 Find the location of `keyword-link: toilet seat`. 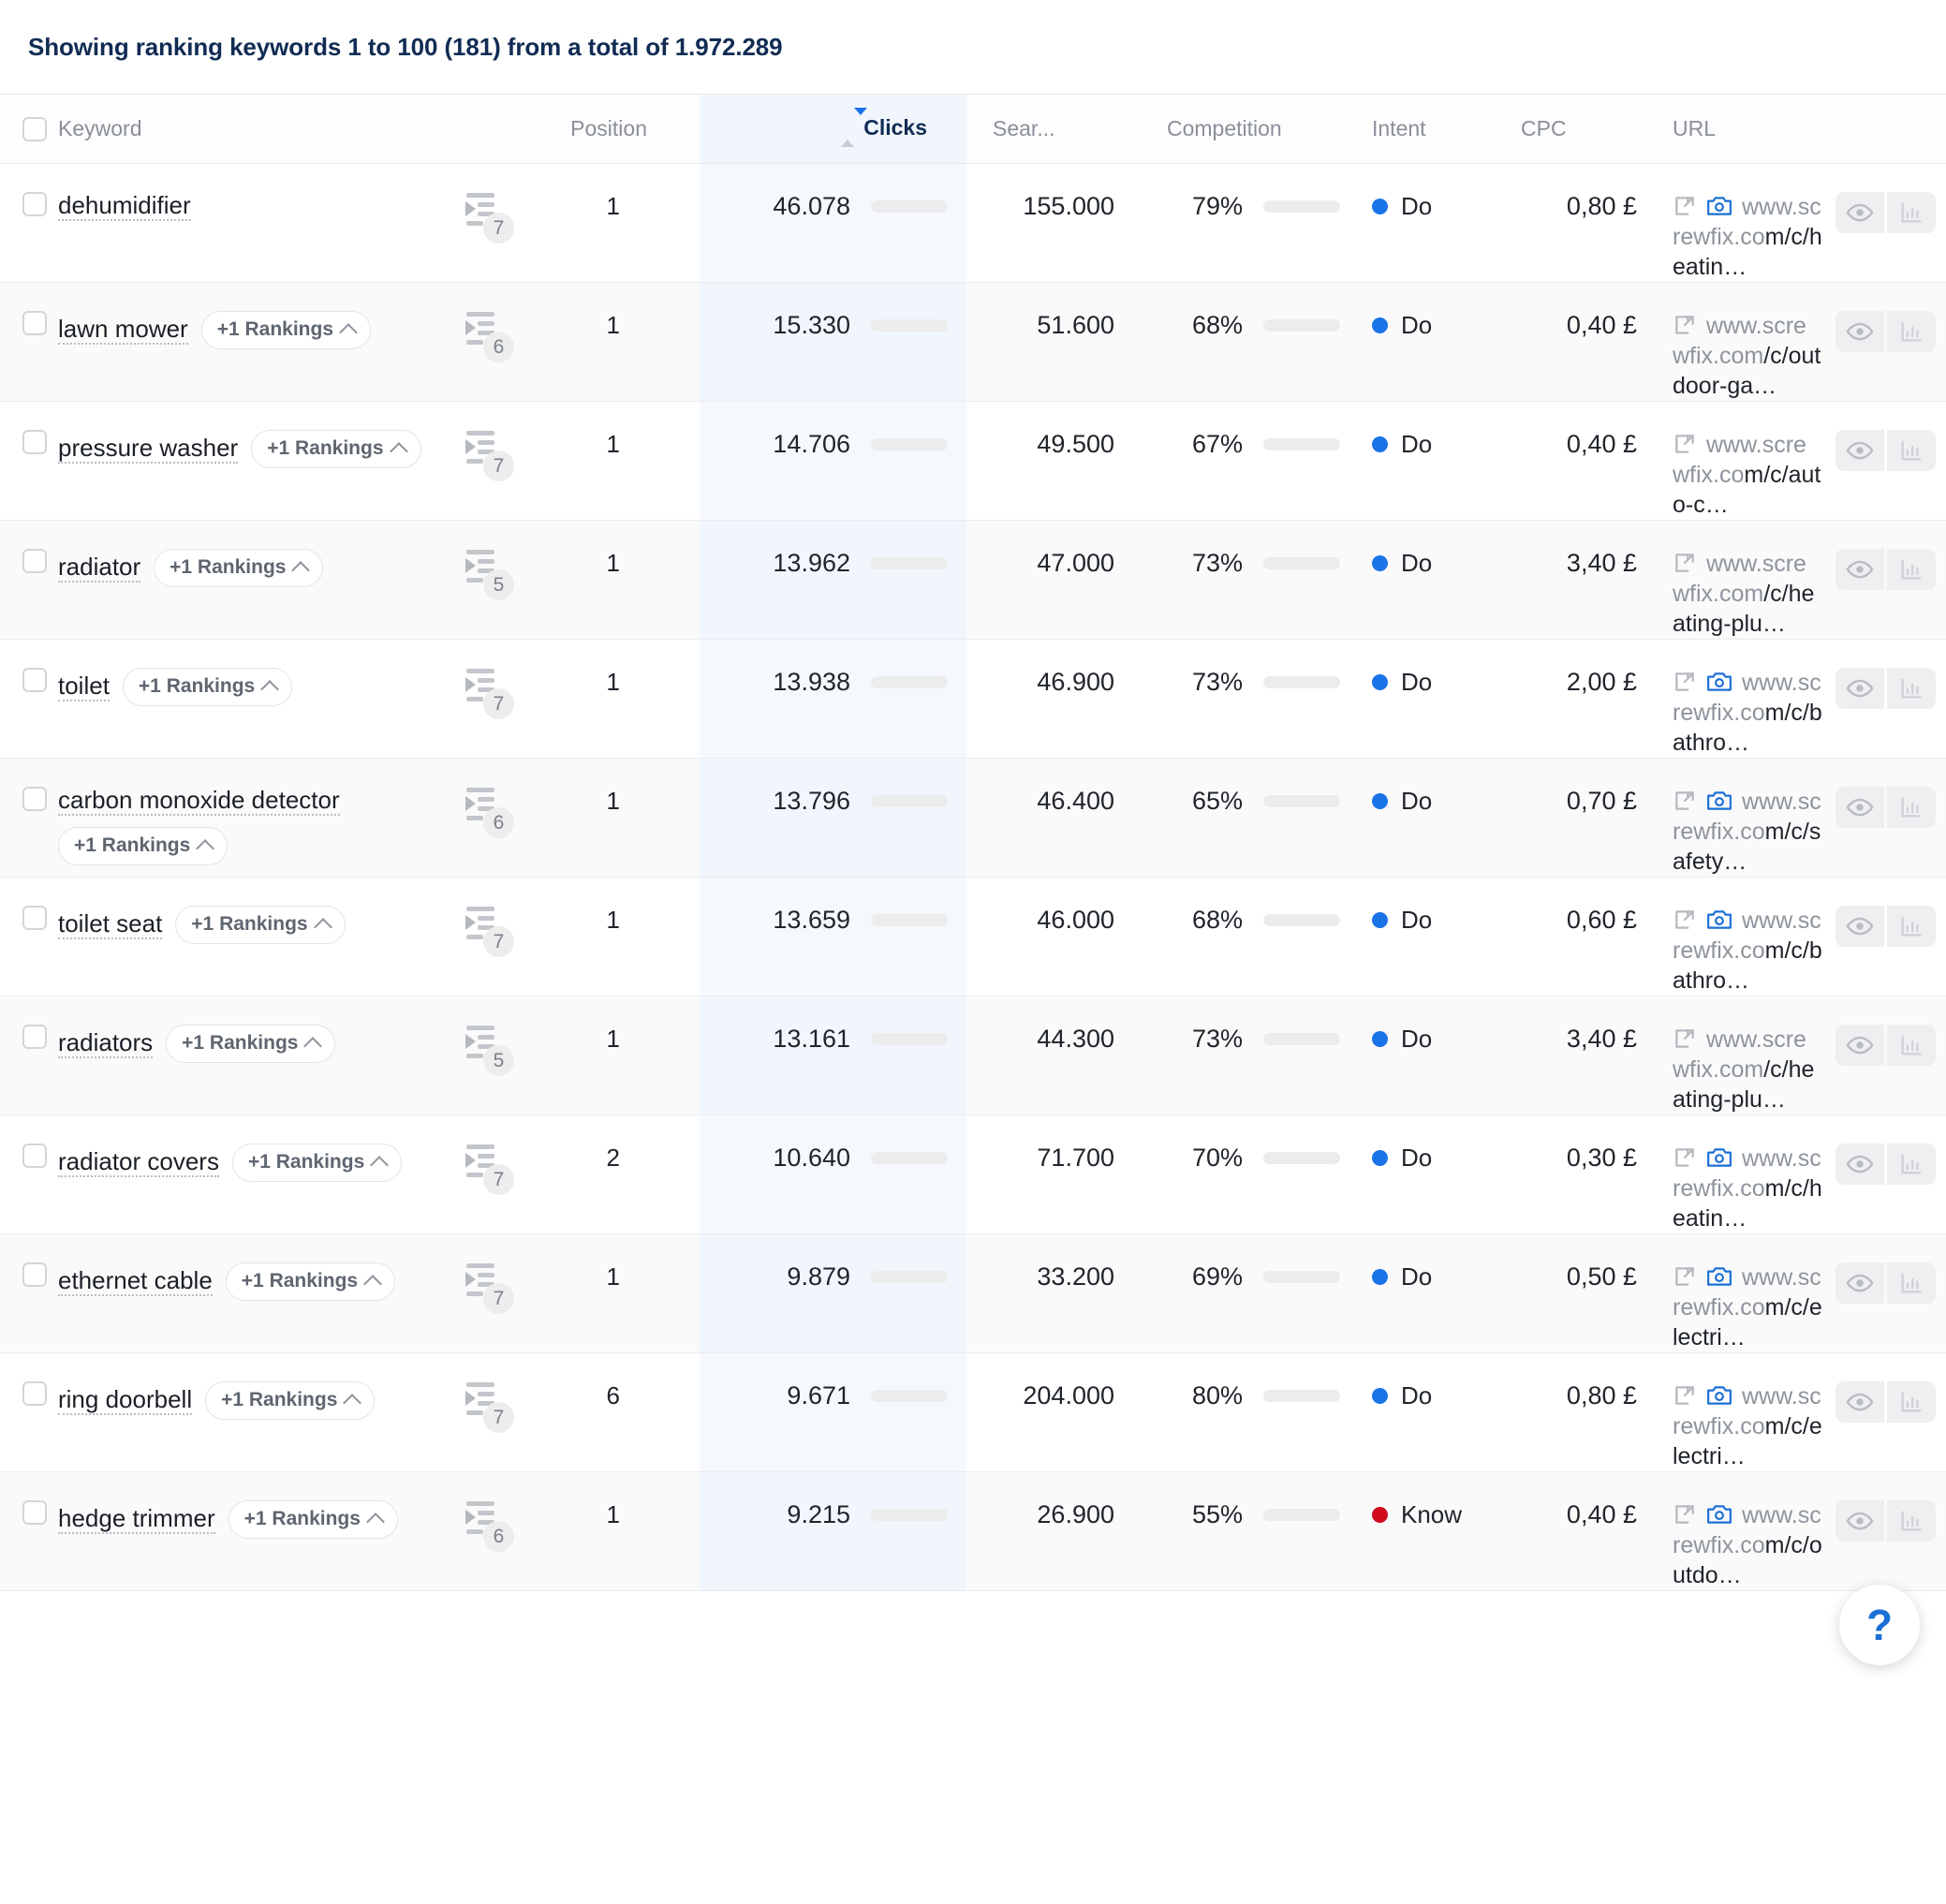

keyword-link: toilet seat is located at coordinates (110, 924).